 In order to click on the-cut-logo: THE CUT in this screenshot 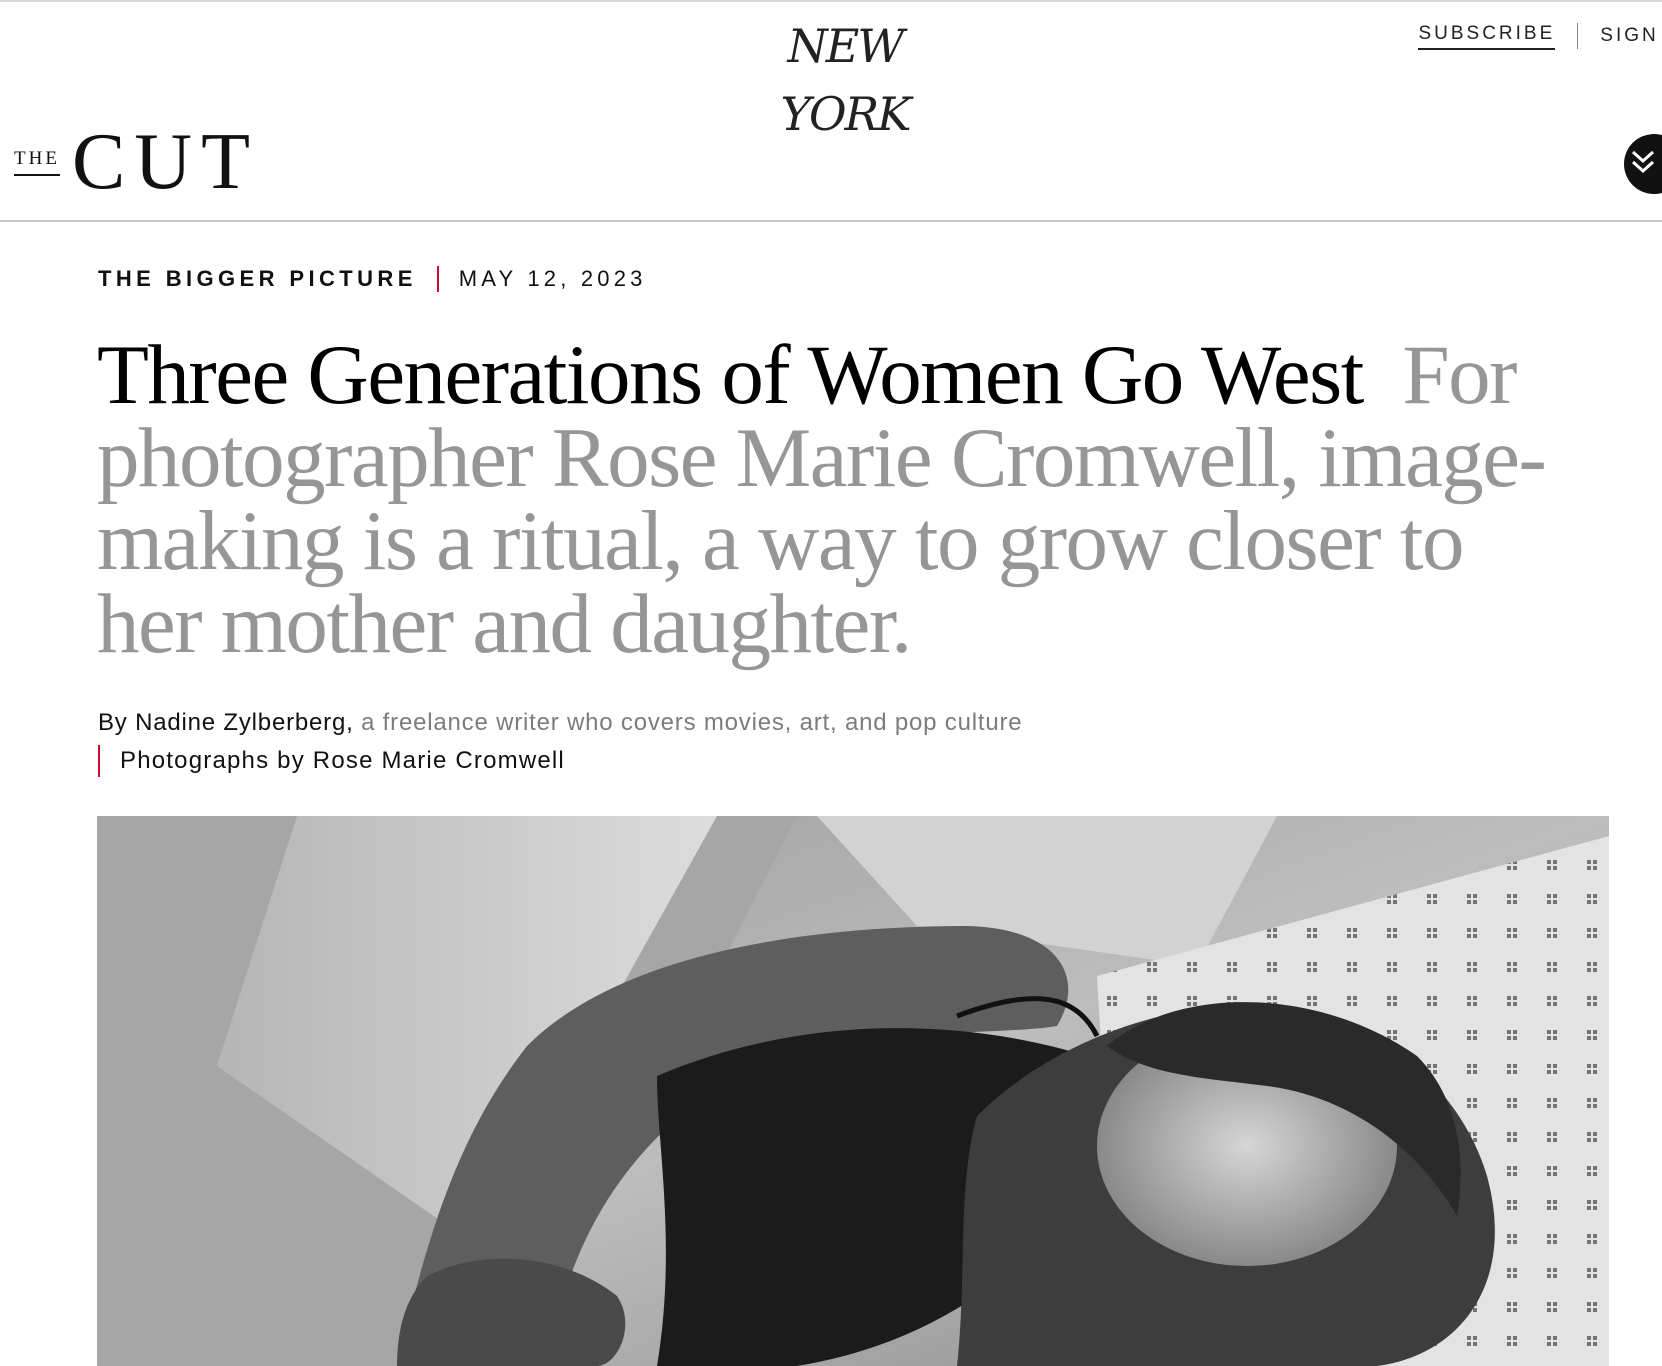, I will do `click(136, 162)`.